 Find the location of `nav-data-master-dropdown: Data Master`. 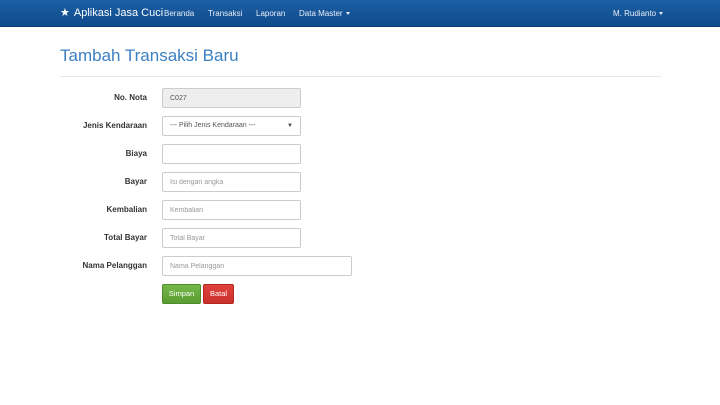

nav-data-master-dropdown: Data Master is located at coordinates (324, 13).